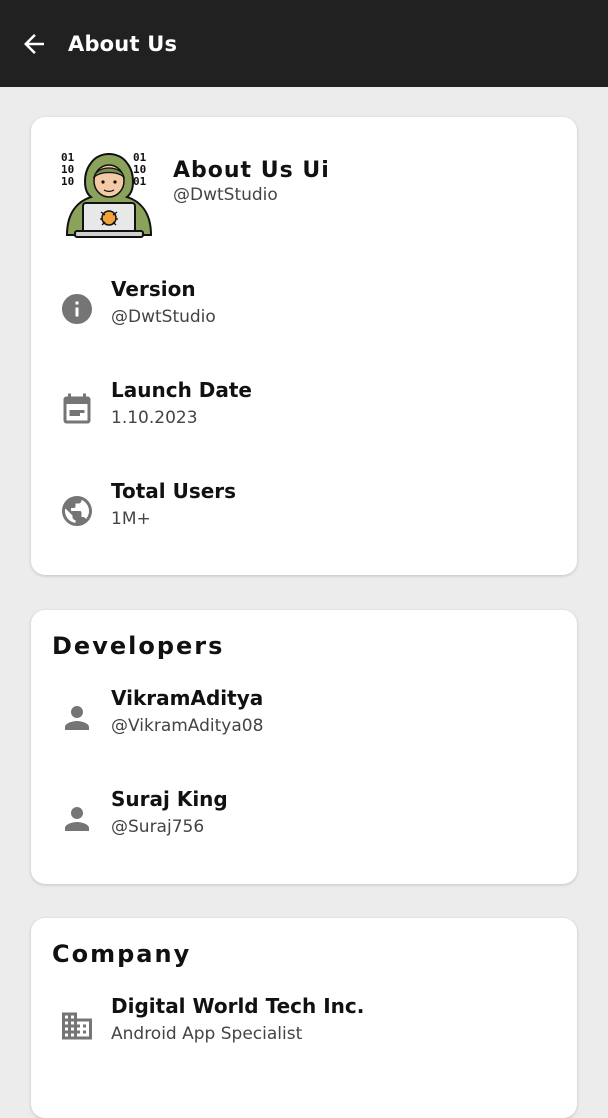 This screenshot has width=608, height=1118. What do you see at coordinates (181, 390) in the screenshot?
I see `launch-date-label: Launch Date` at bounding box center [181, 390].